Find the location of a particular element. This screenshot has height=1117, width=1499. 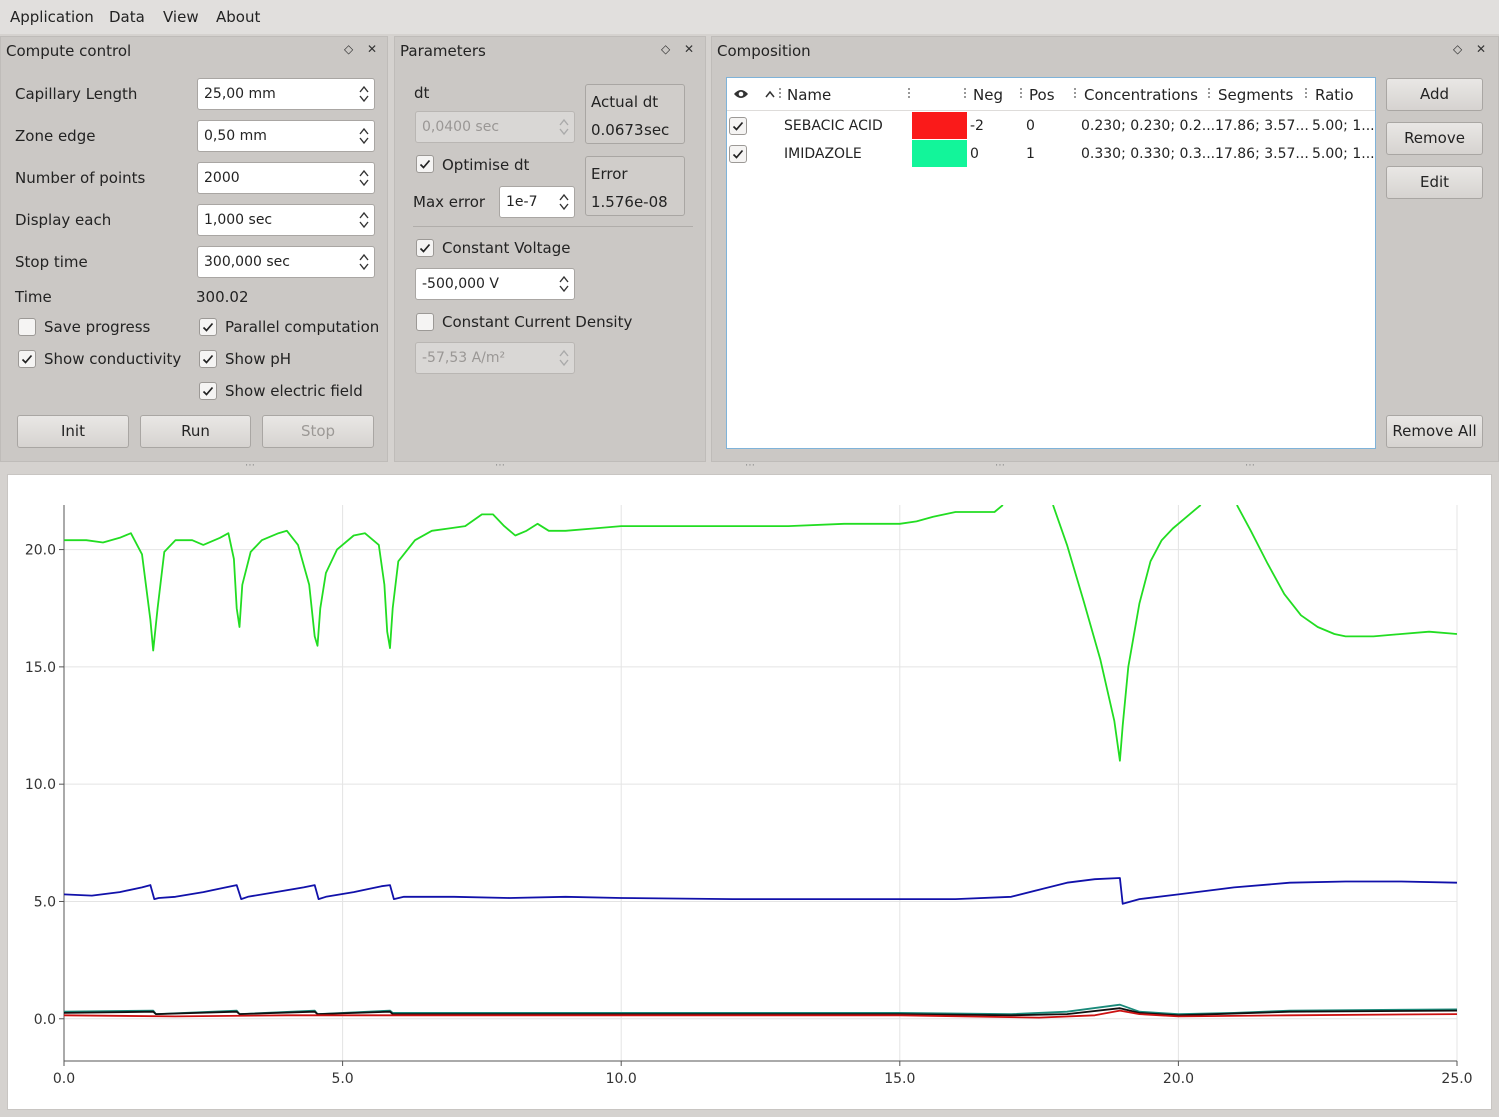

composition-title: Composition is located at coordinates (764, 51).